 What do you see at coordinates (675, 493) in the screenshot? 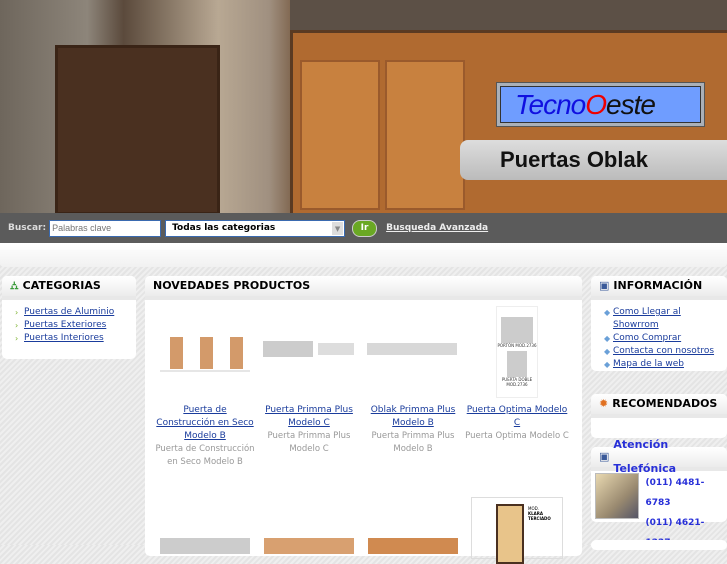
I see `phone-number: (011) 4481-6783` at bounding box center [675, 493].